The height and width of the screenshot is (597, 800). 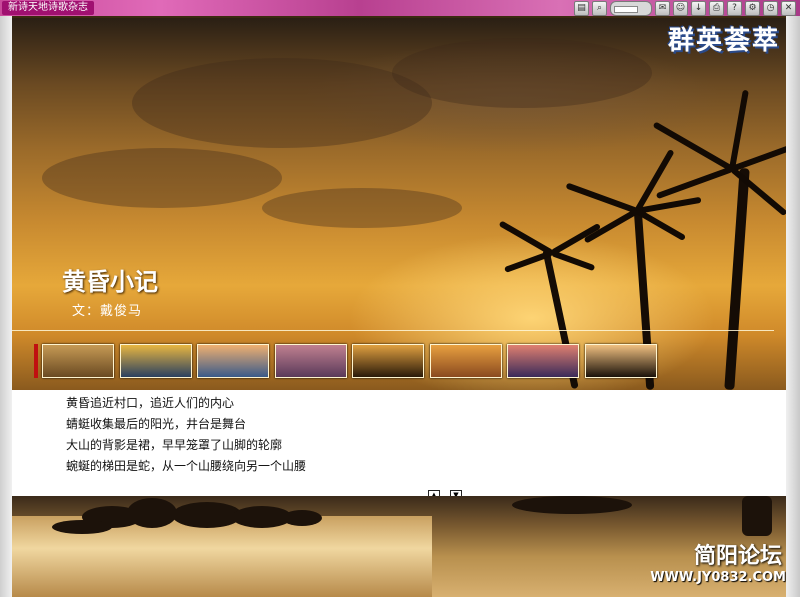 What do you see at coordinates (393, 330) in the screenshot?
I see `divider-line` at bounding box center [393, 330].